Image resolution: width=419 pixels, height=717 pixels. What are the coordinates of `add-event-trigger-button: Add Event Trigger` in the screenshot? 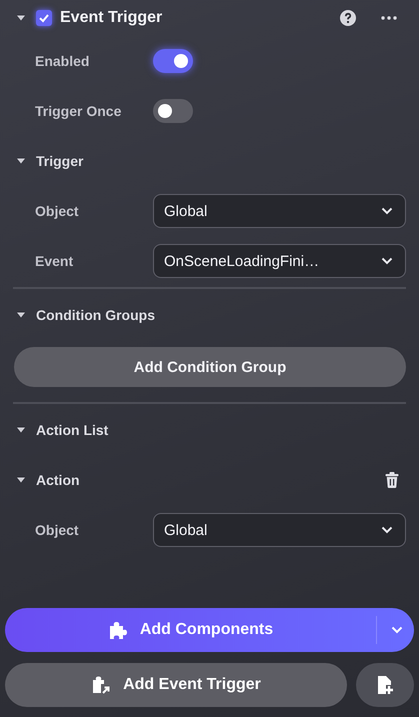 It's located at (176, 685).